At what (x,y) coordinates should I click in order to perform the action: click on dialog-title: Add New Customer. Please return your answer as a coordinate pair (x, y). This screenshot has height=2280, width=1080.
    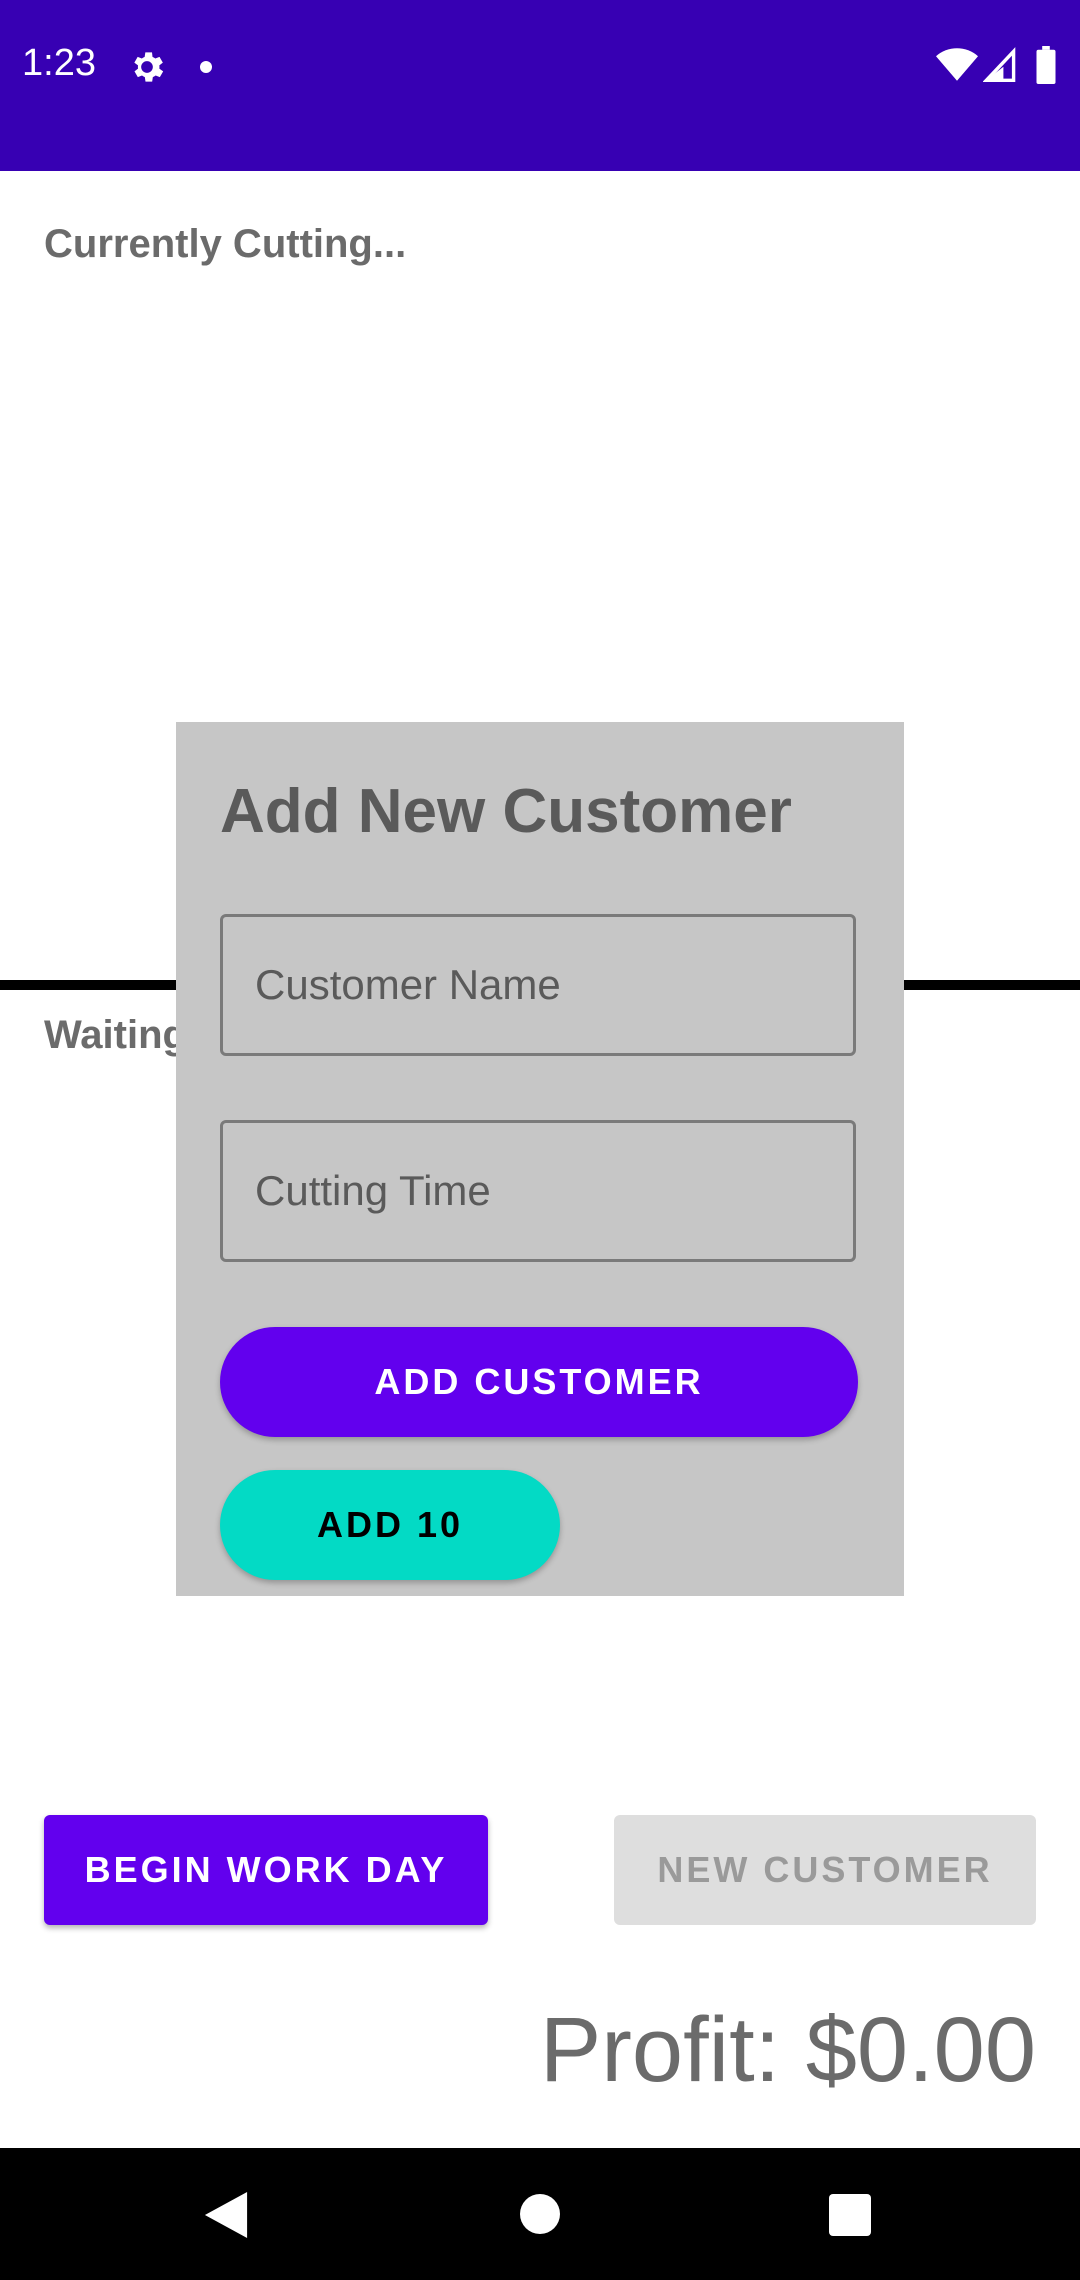
    Looking at the image, I should click on (506, 811).